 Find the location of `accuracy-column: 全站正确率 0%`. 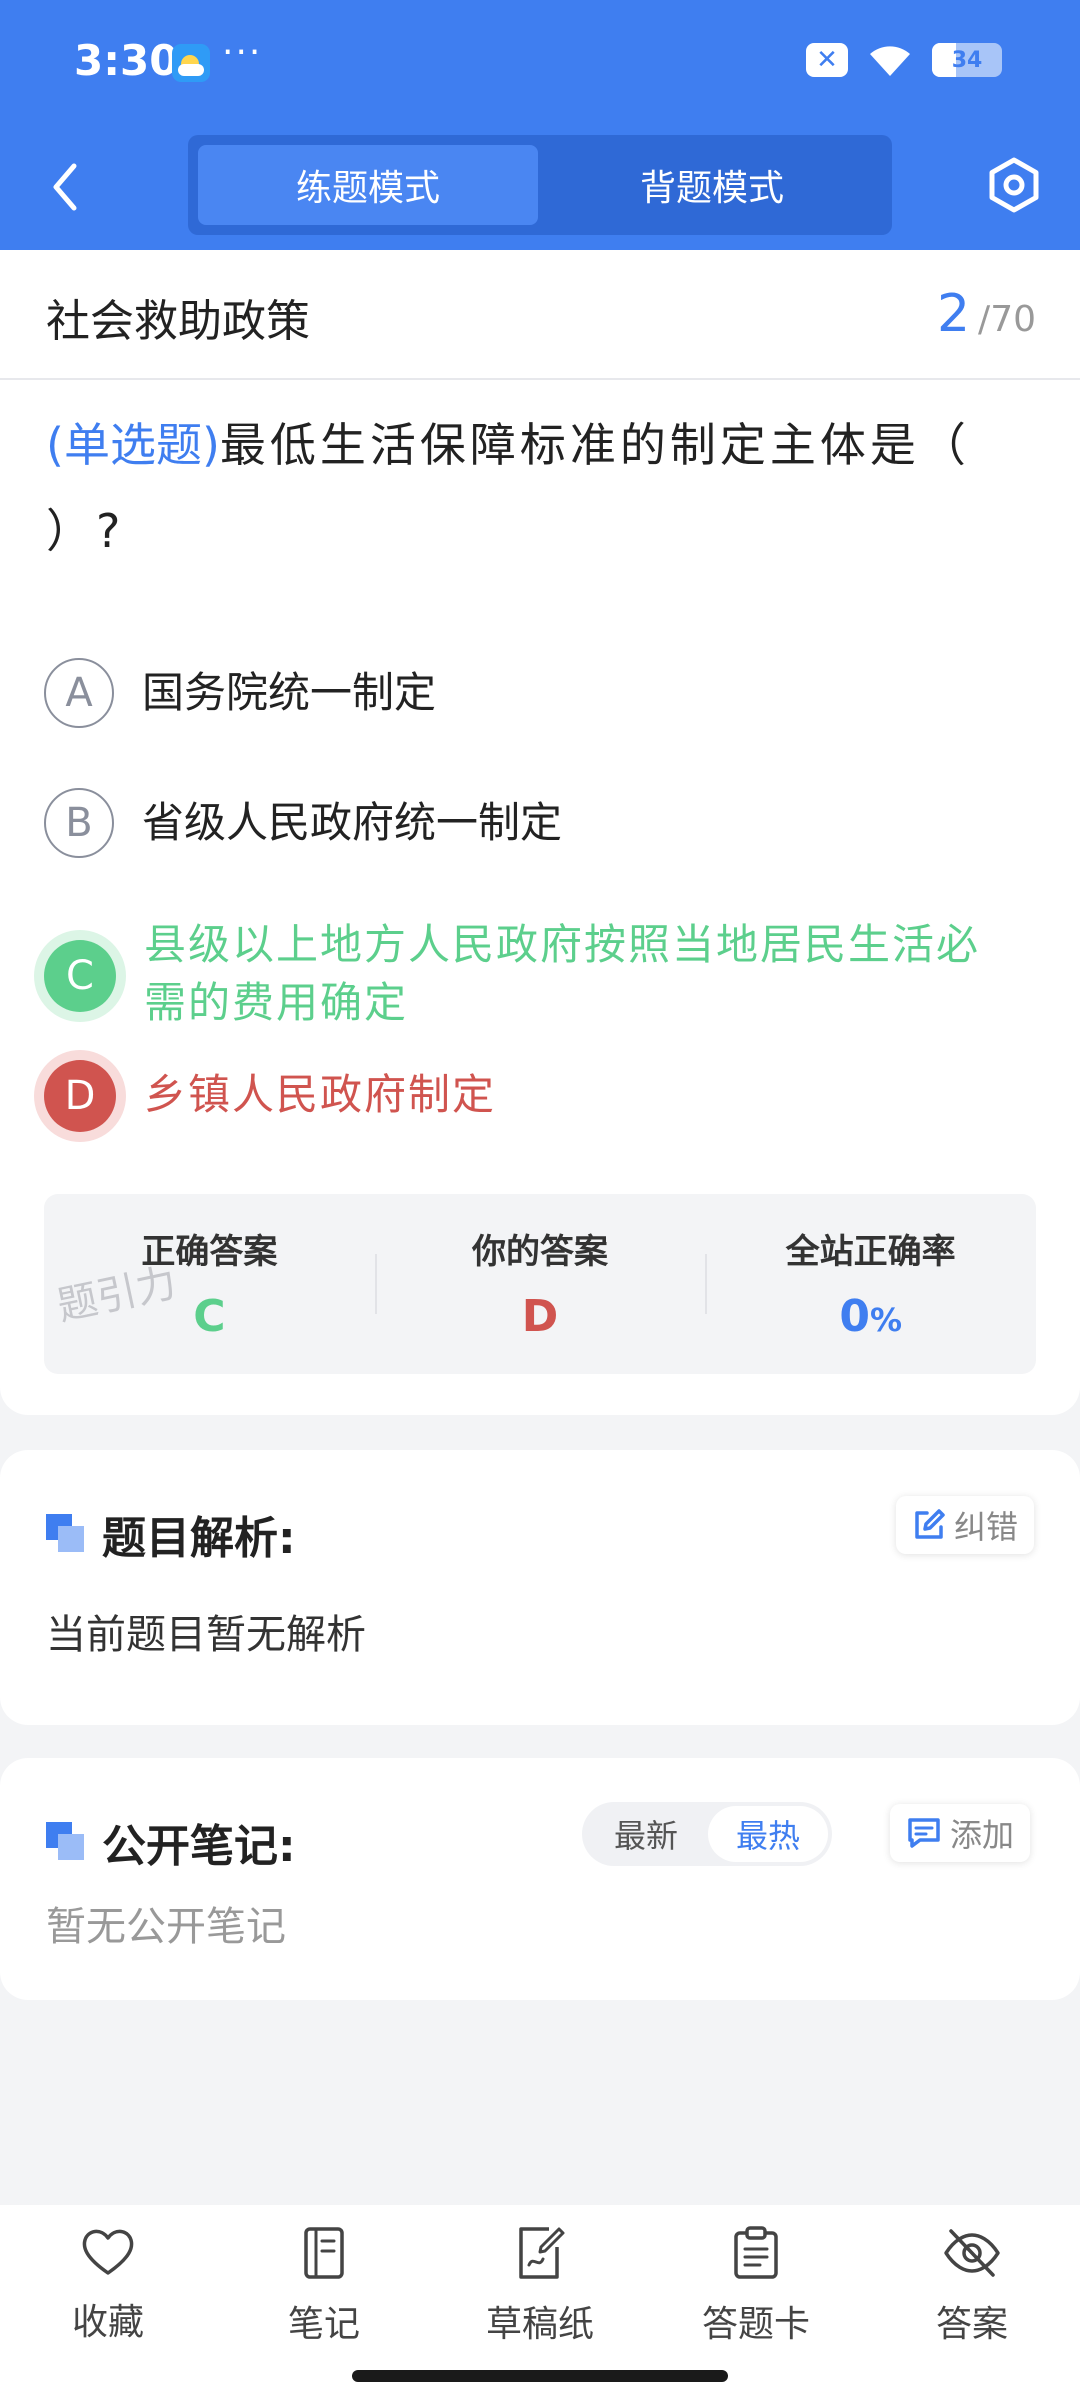

accuracy-column: 全站正确率 0% is located at coordinates (870, 1284).